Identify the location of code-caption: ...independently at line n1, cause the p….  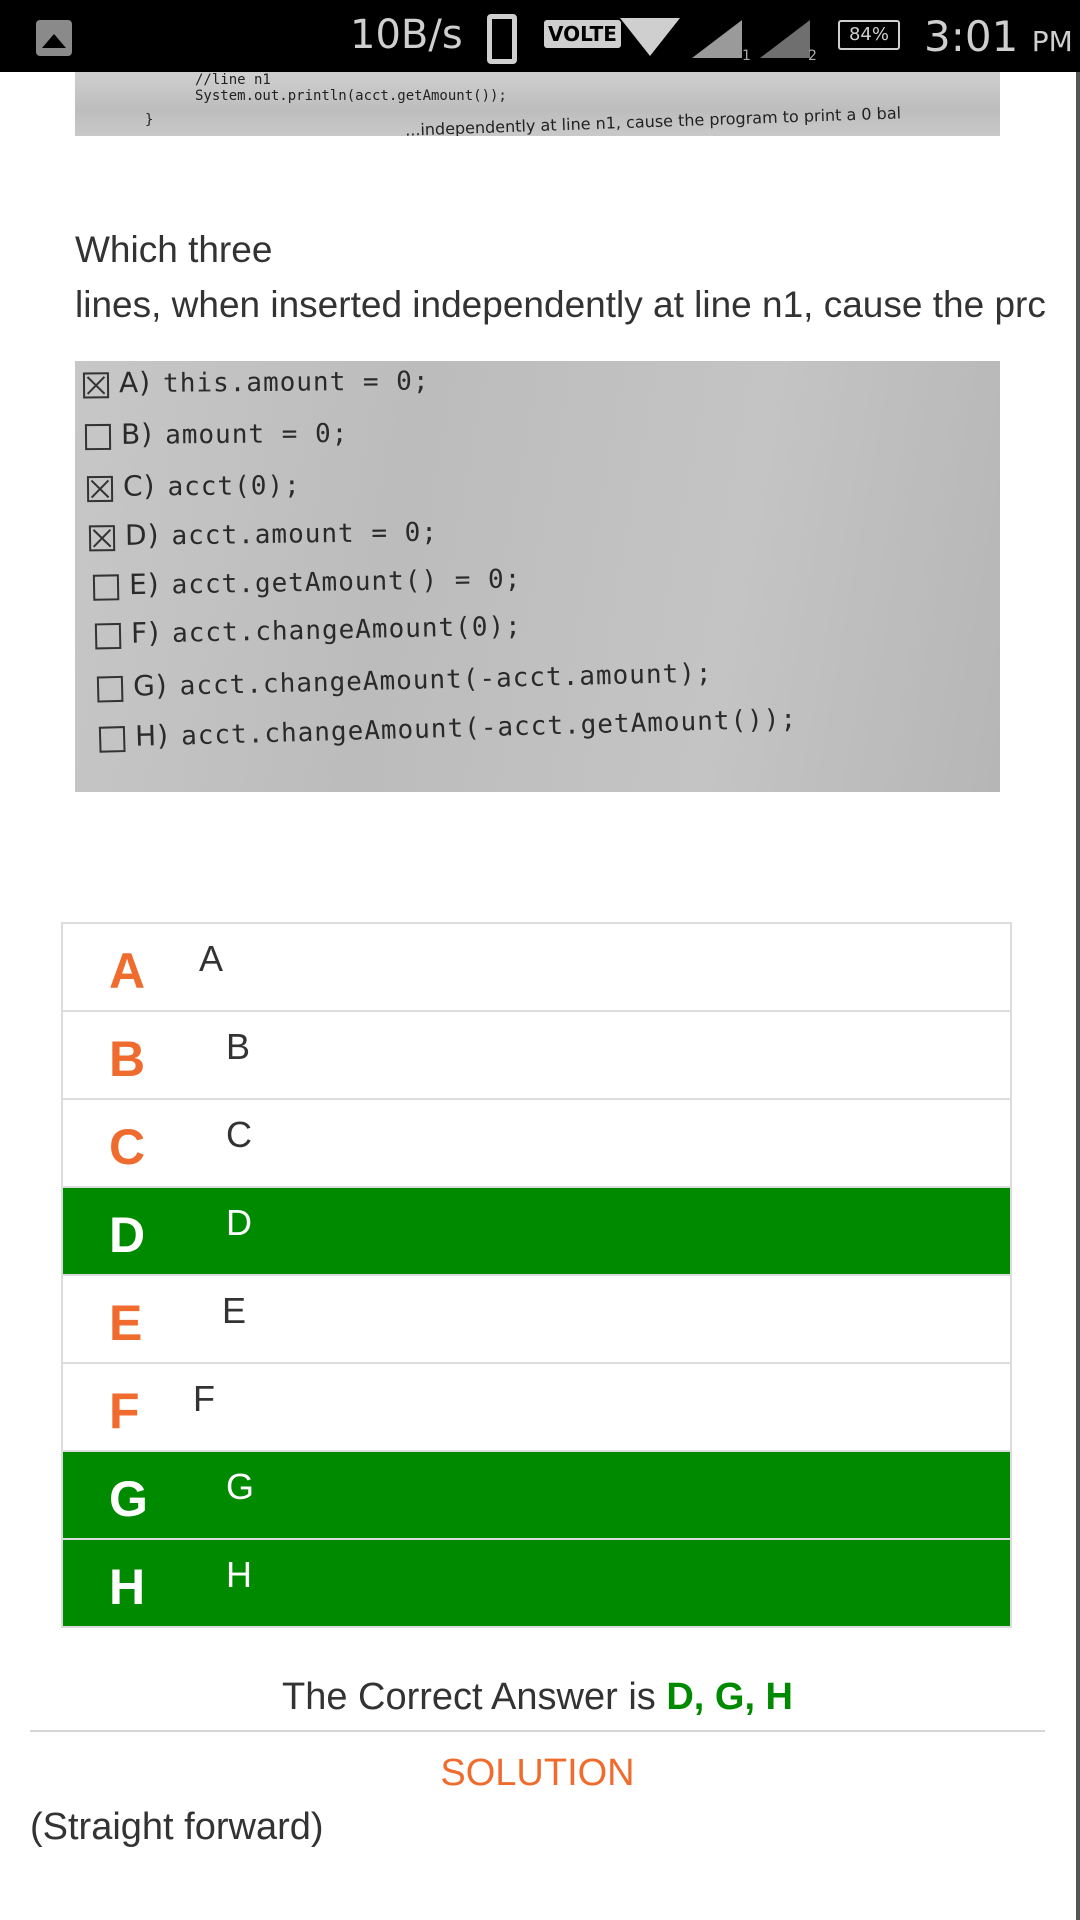
(653, 119).